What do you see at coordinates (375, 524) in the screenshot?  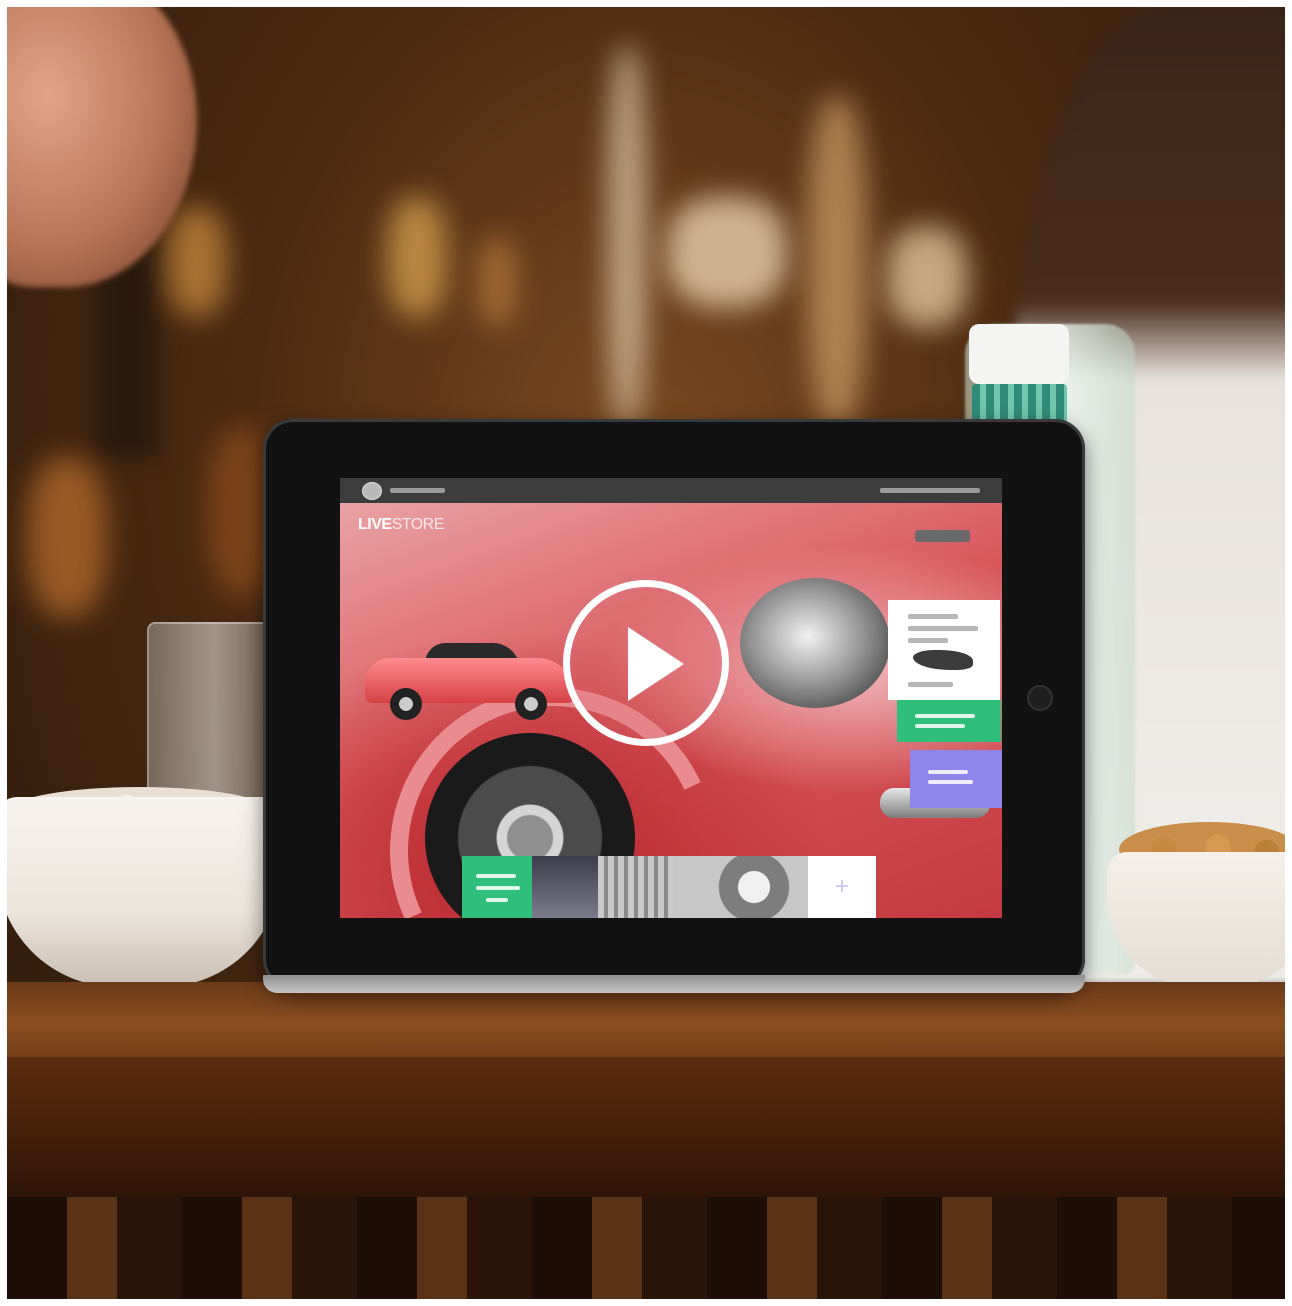 I see `logo-live: LIVE` at bounding box center [375, 524].